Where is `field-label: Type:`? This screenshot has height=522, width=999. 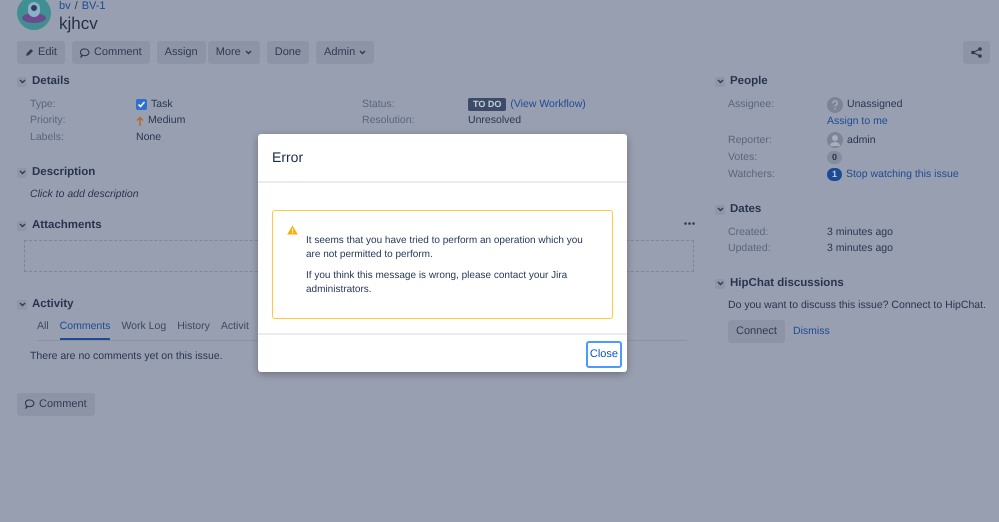
field-label: Type: is located at coordinates (43, 104).